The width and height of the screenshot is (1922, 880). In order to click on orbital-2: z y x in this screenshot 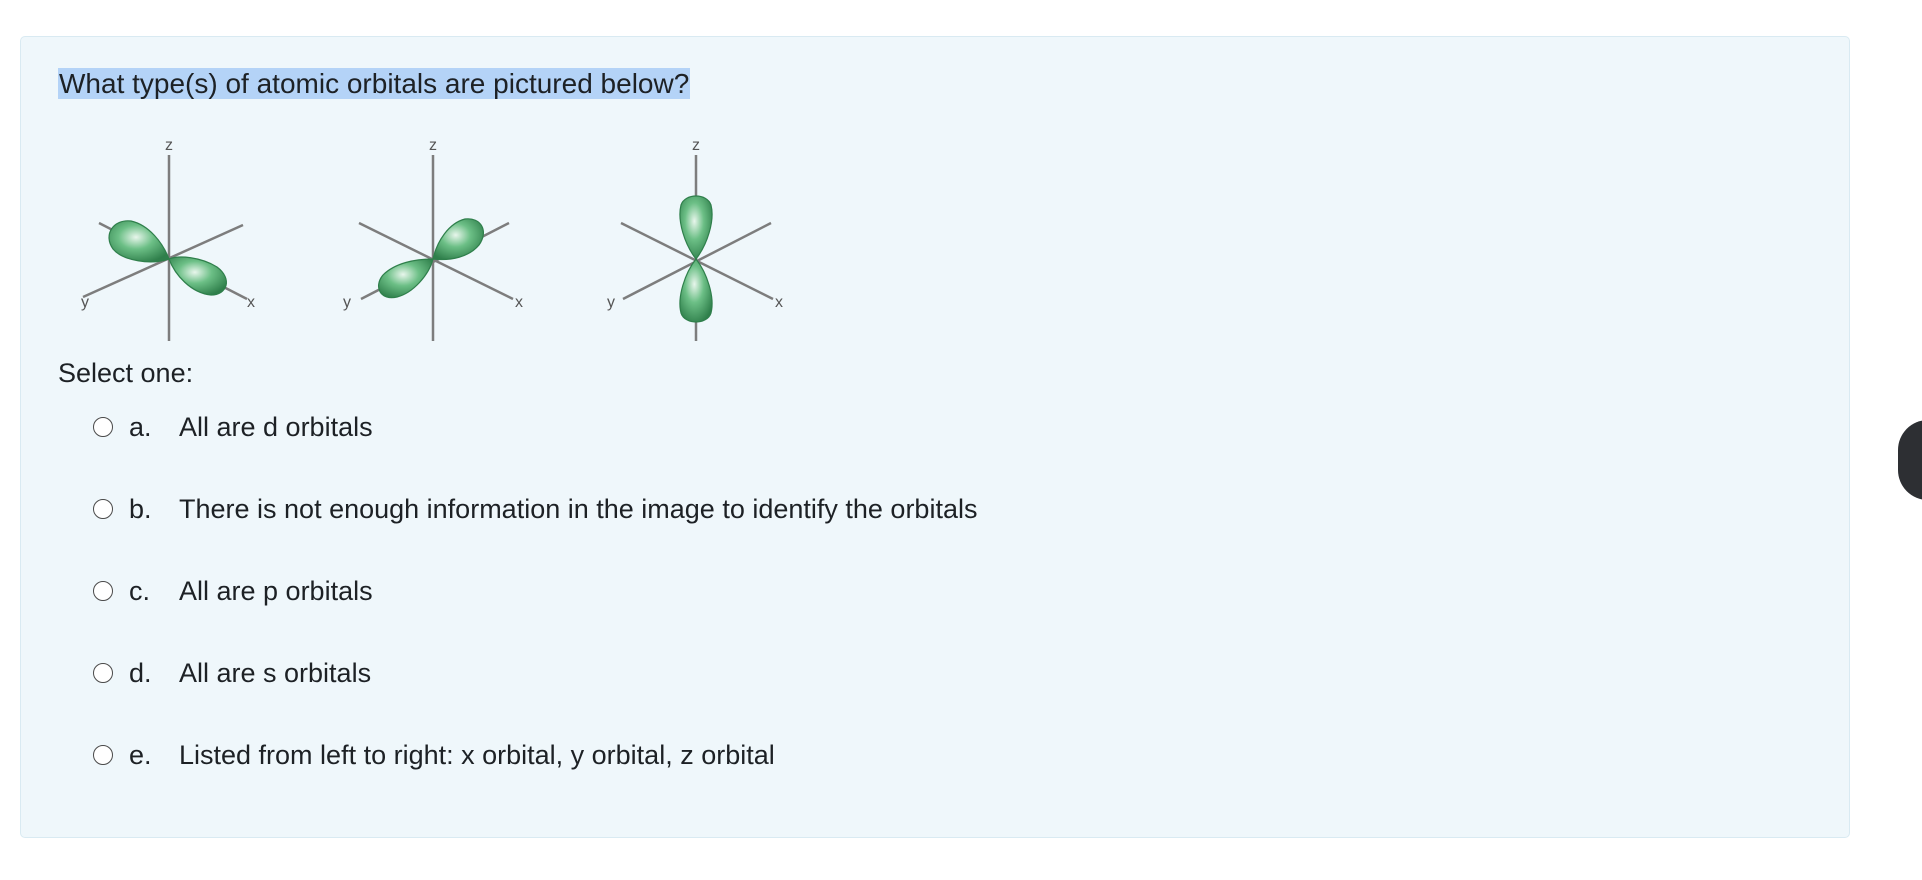, I will do `click(433, 239)`.